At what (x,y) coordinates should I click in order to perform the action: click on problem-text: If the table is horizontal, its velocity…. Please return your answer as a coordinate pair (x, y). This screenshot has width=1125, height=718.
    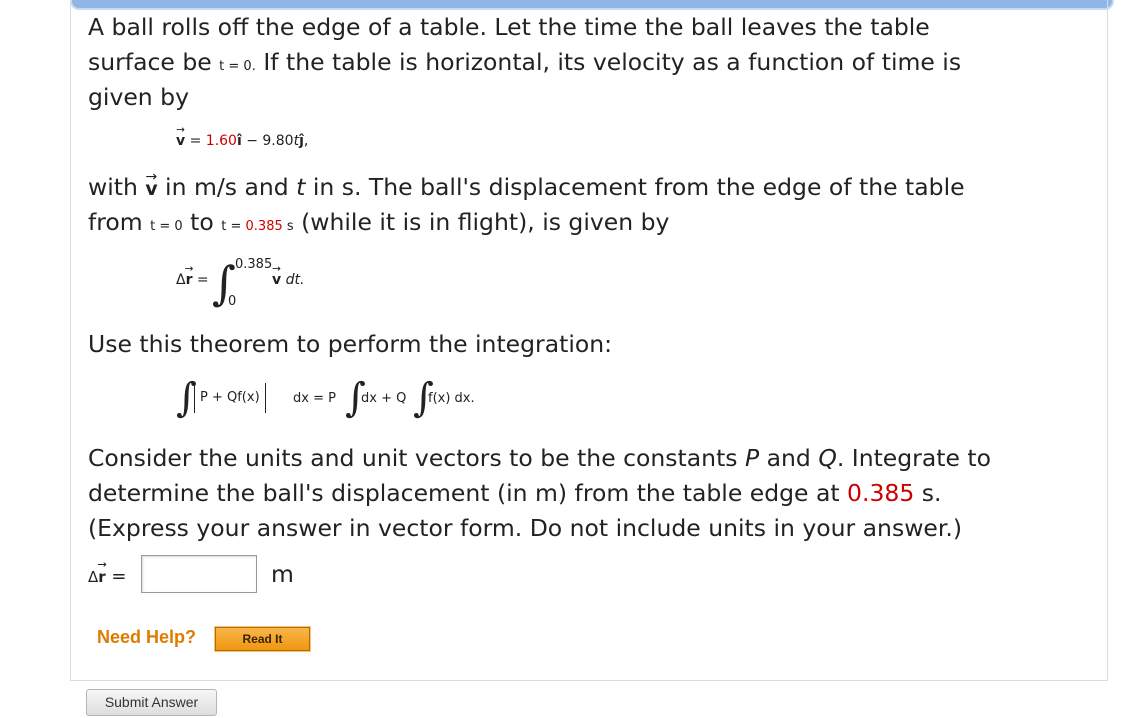
    Looking at the image, I should click on (608, 62).